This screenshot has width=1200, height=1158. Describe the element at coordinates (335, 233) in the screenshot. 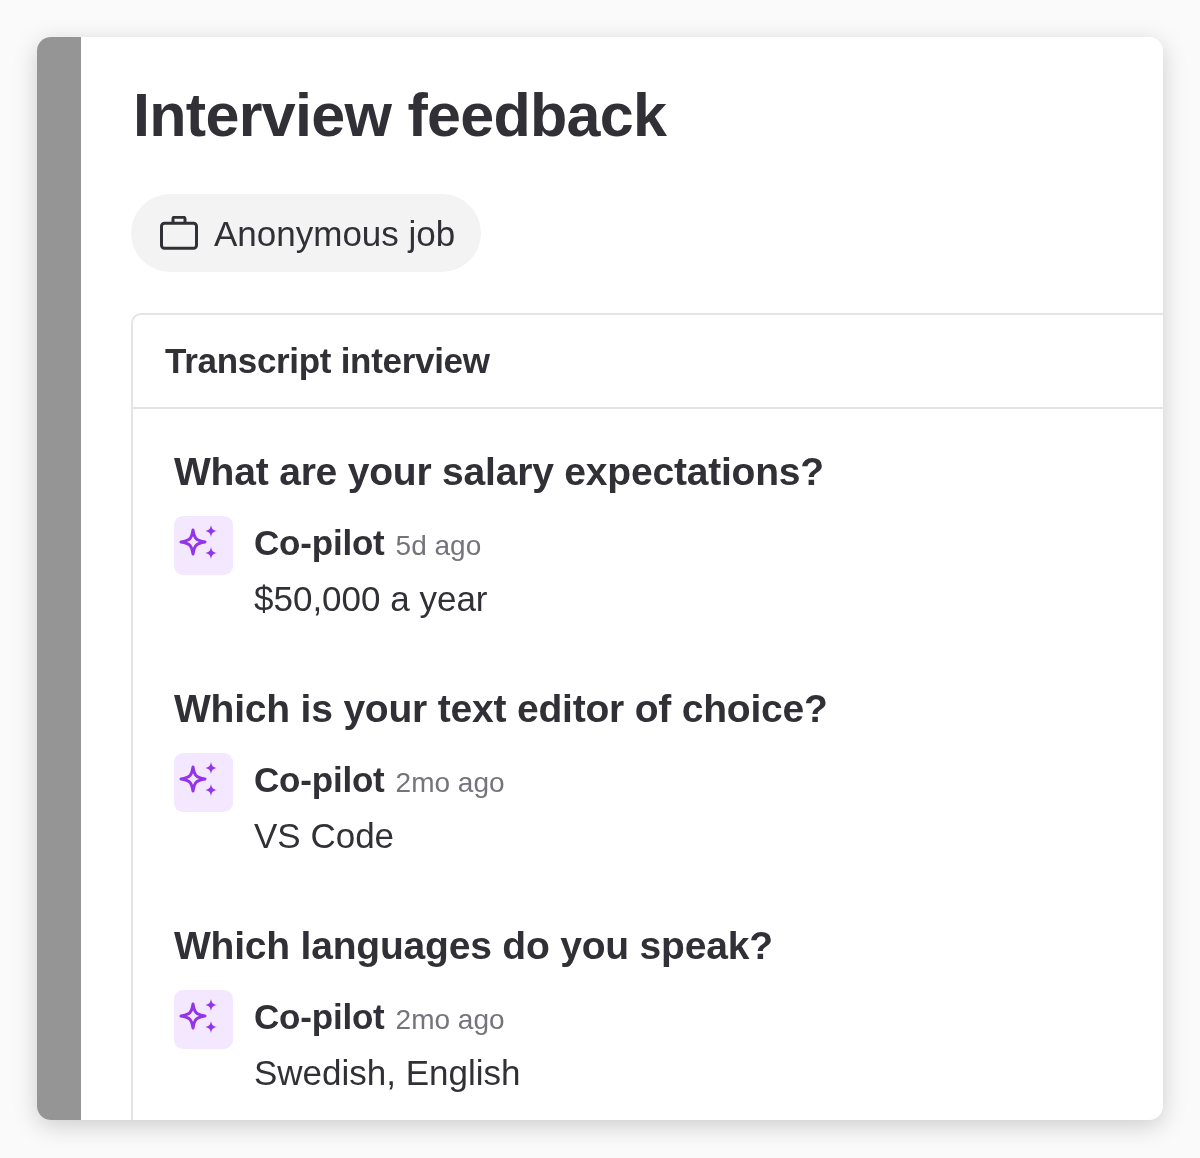

I see `chip-label: Anonymous job` at that location.